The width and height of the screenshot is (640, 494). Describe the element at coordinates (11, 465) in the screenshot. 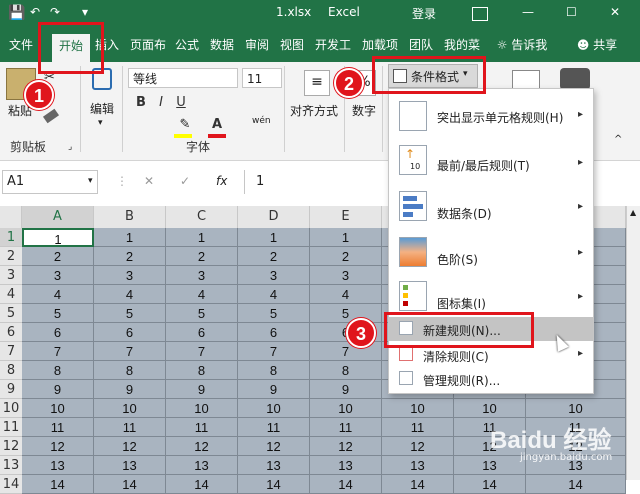

I see `row-header-13: 13` at that location.